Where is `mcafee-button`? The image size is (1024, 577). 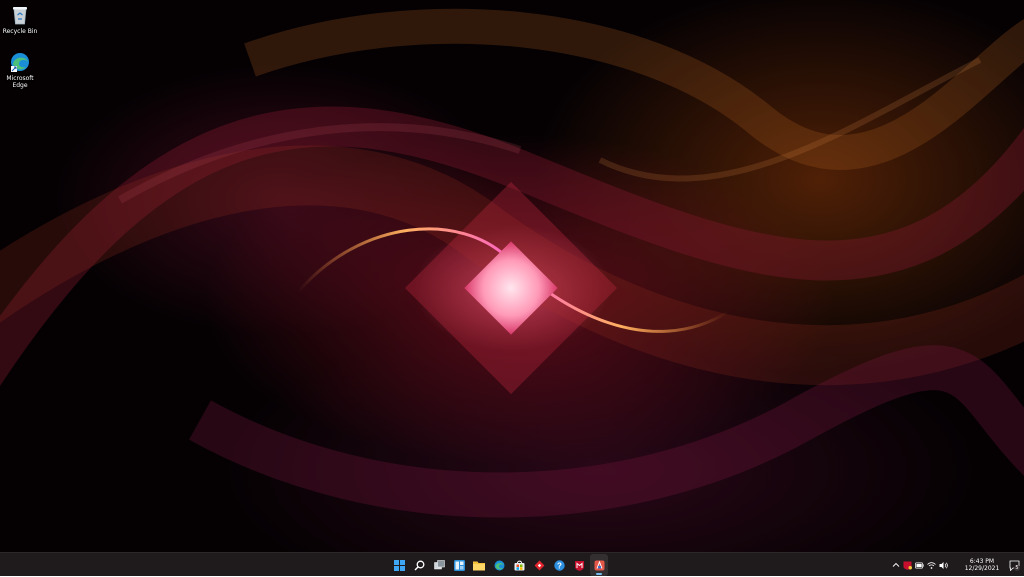
mcafee-button is located at coordinates (579, 565).